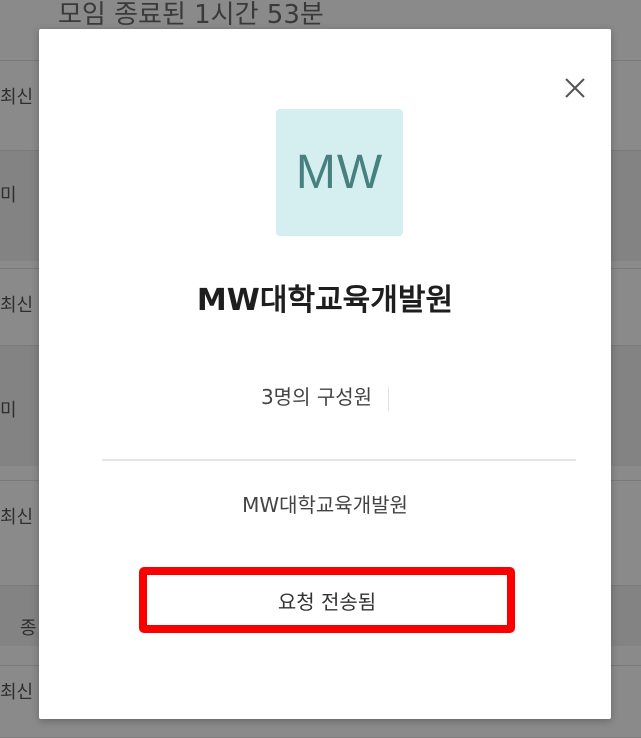  I want to click on organization-logo: MW, so click(339, 172).